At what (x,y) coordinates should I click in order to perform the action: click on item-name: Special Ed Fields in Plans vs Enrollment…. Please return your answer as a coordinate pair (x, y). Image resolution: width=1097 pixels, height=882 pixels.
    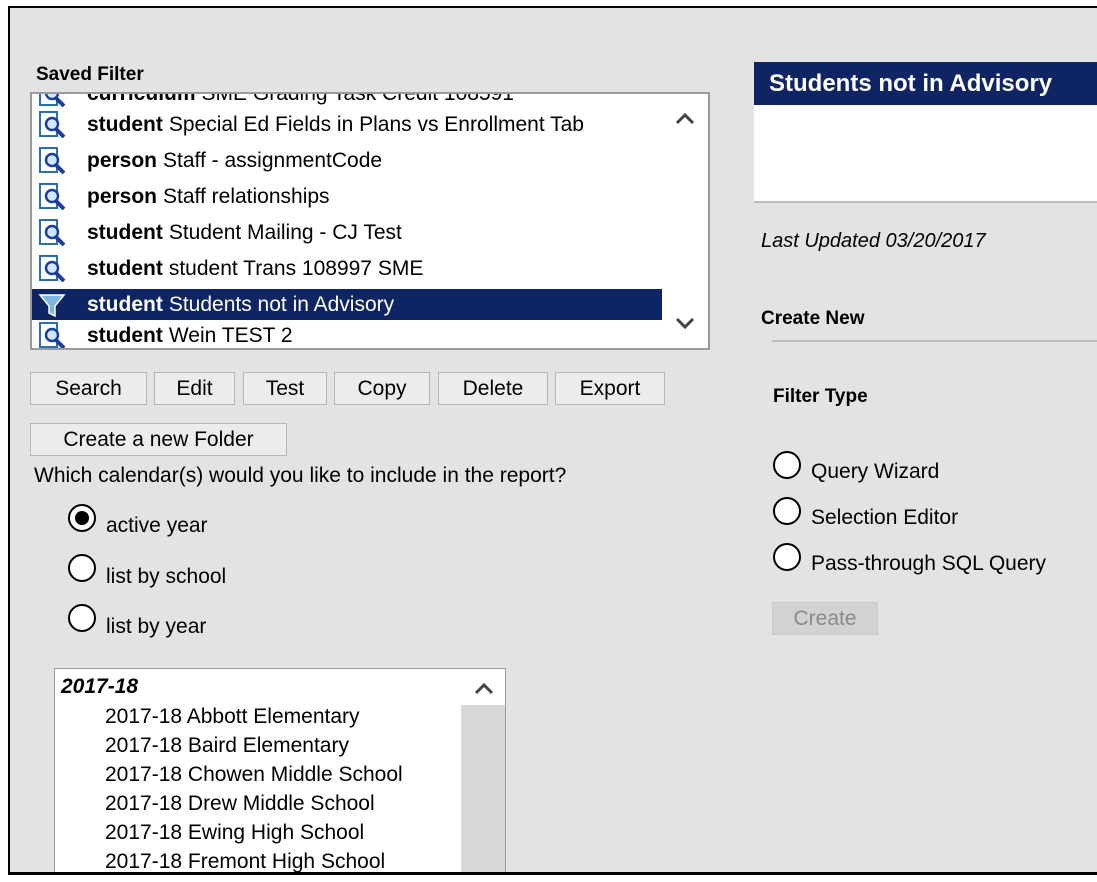
    Looking at the image, I should click on (376, 124).